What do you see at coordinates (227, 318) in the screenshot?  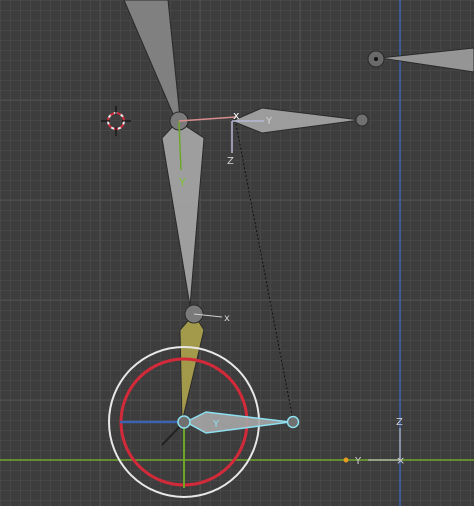 I see `axis-label-mid-x: x` at bounding box center [227, 318].